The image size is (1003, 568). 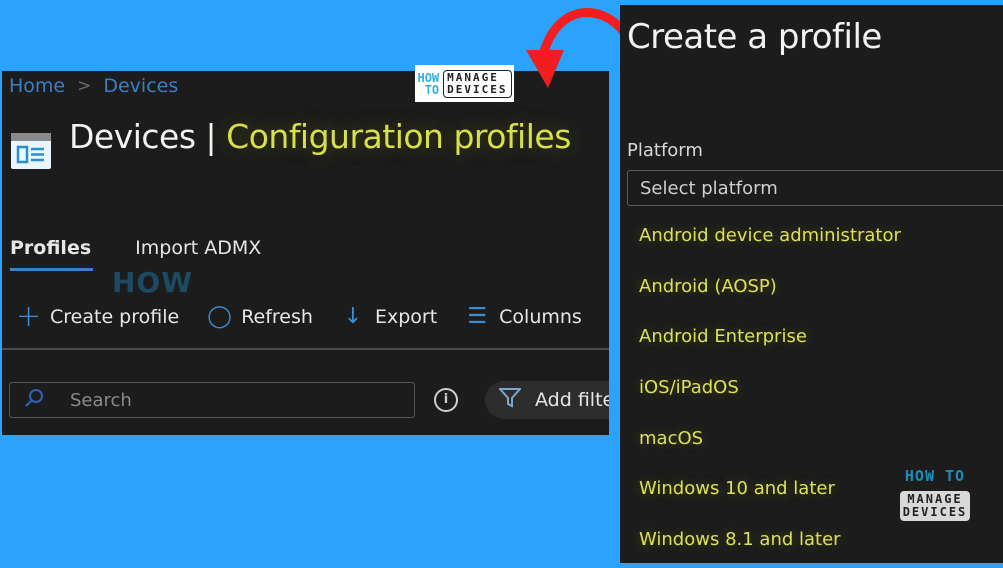 I want to click on page-title-sub: Configuration profiles, so click(x=398, y=136).